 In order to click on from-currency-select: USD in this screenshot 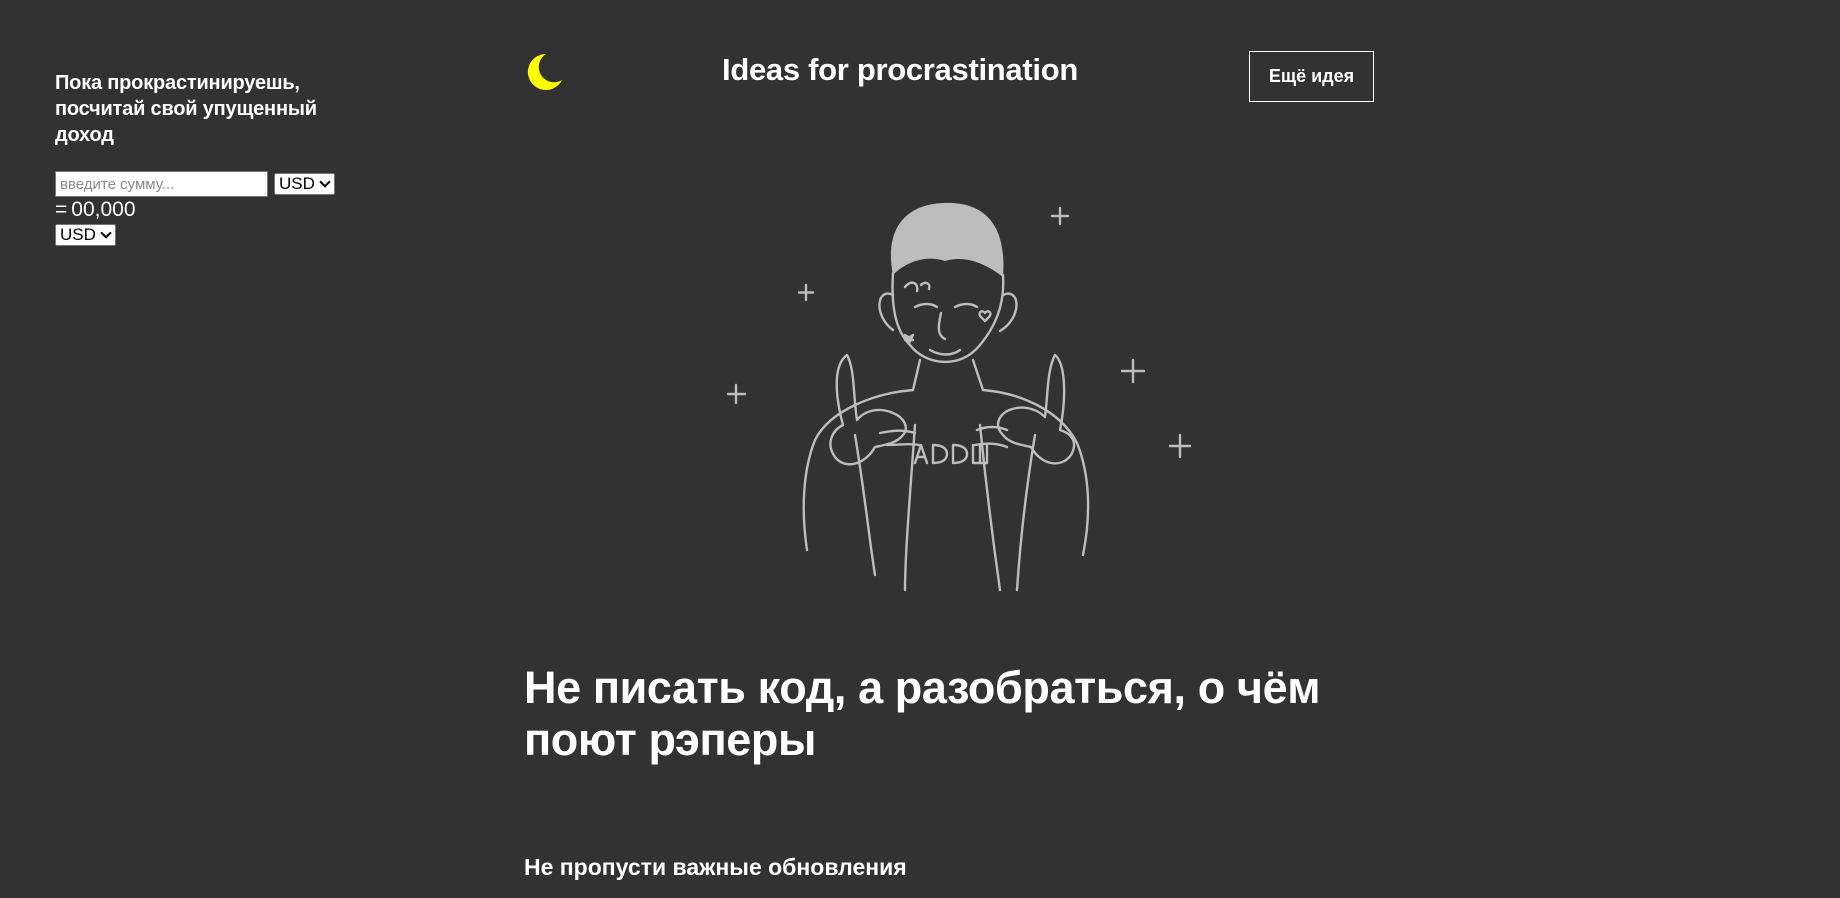, I will do `click(304, 184)`.